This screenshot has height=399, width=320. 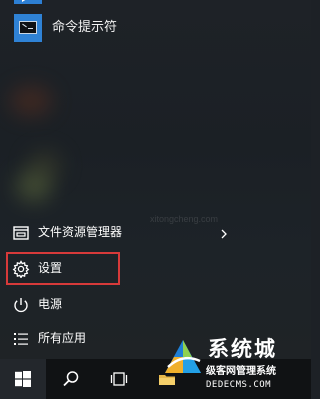 I want to click on start-button, so click(x=23, y=379).